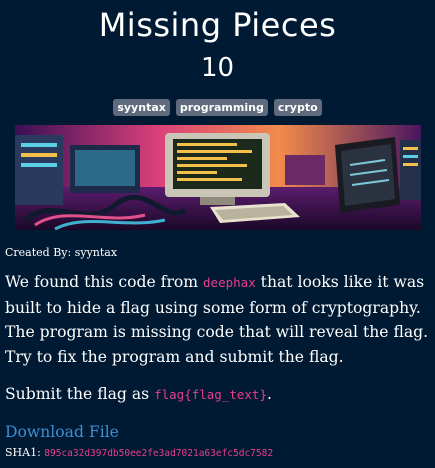  What do you see at coordinates (217, 25) in the screenshot?
I see `challenge-title: Missing Pieces` at bounding box center [217, 25].